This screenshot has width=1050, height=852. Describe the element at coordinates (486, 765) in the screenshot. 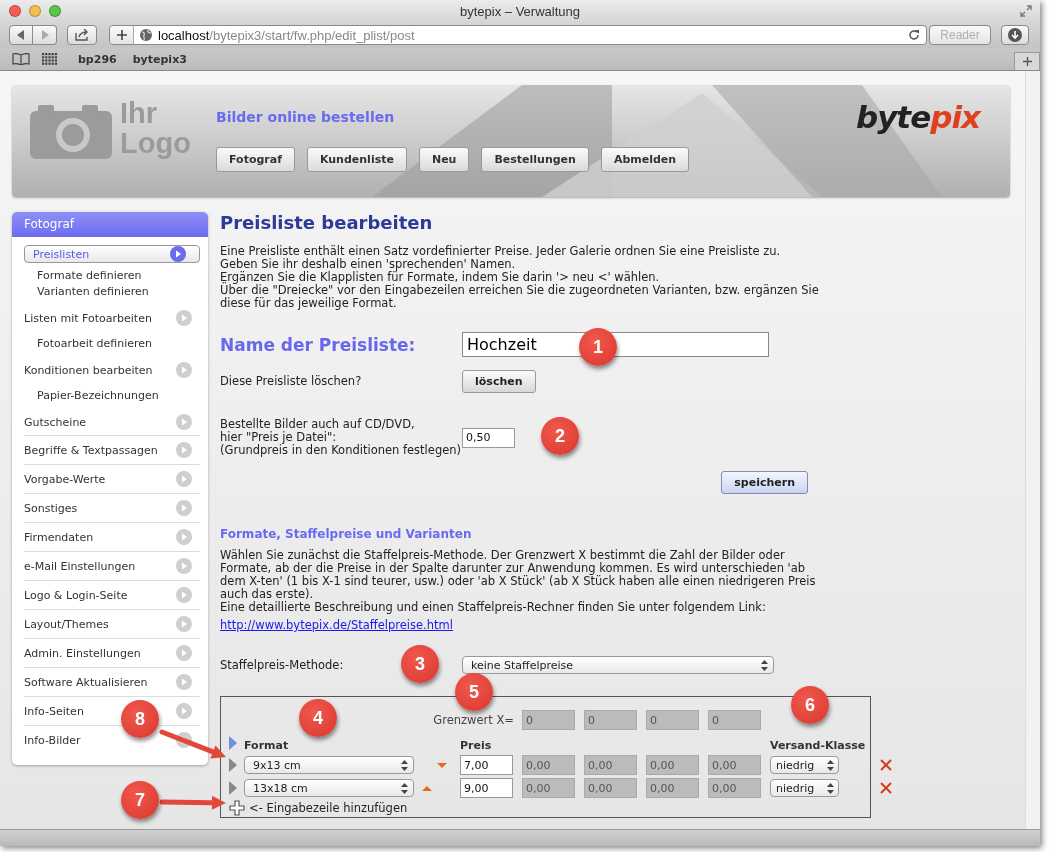

I see `price-input-field: 7,00` at that location.